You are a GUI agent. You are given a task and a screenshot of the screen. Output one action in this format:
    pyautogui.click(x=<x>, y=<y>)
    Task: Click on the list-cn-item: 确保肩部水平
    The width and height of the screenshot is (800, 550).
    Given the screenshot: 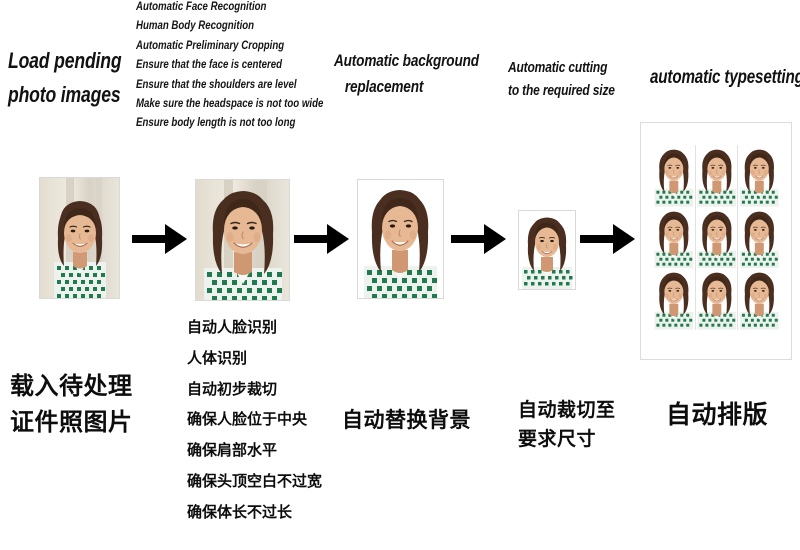 What is the action you would take?
    pyautogui.click(x=232, y=450)
    